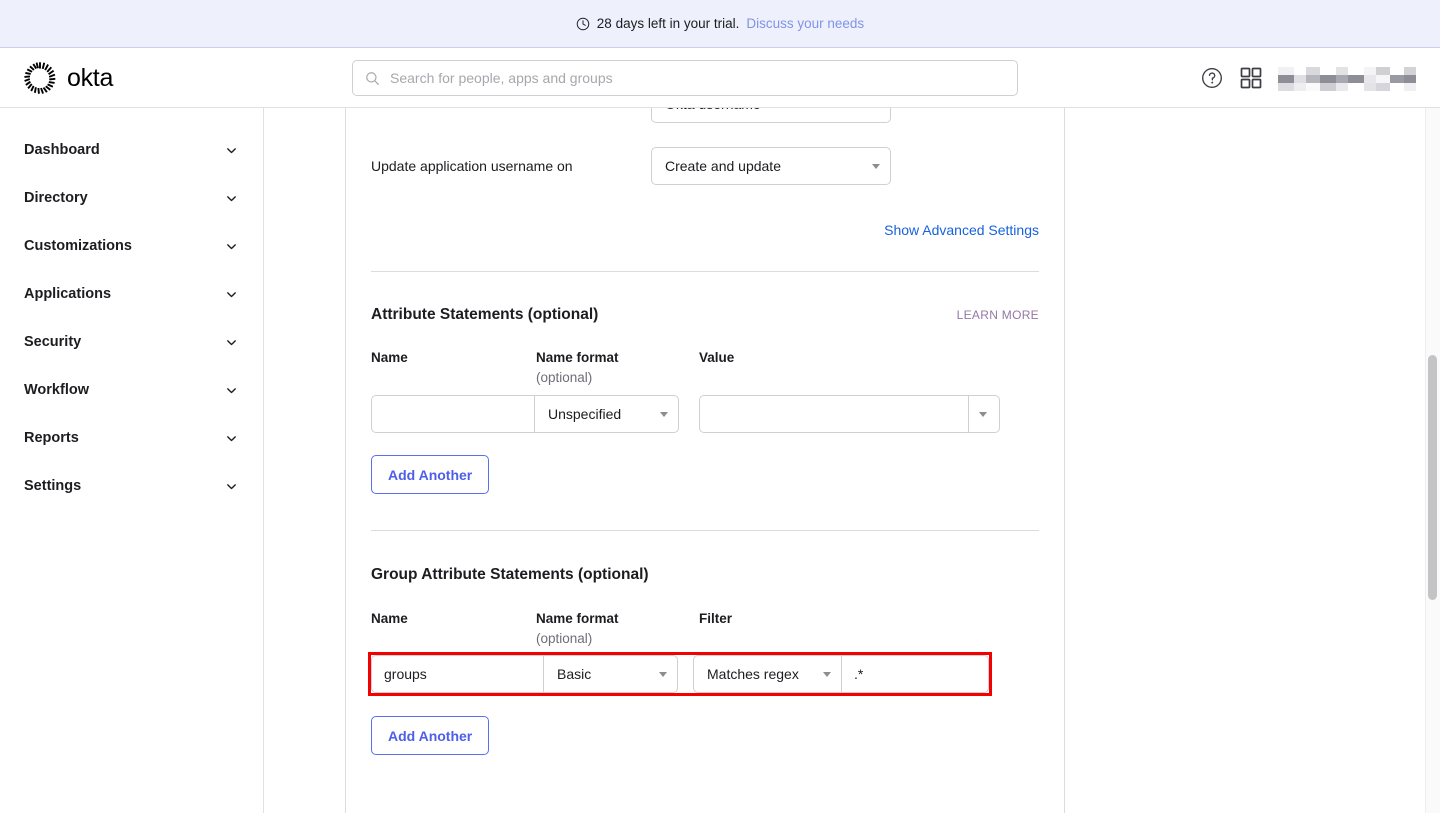 This screenshot has width=1440, height=813. What do you see at coordinates (389, 618) in the screenshot?
I see `group-attribute-statements-col-name: Name` at bounding box center [389, 618].